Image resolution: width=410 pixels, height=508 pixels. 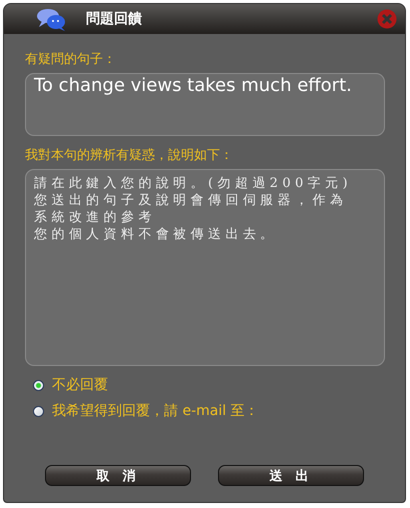 What do you see at coordinates (129, 155) in the screenshot?
I see `comment-label: 我對本句的辨析有疑惑，說明如下：` at bounding box center [129, 155].